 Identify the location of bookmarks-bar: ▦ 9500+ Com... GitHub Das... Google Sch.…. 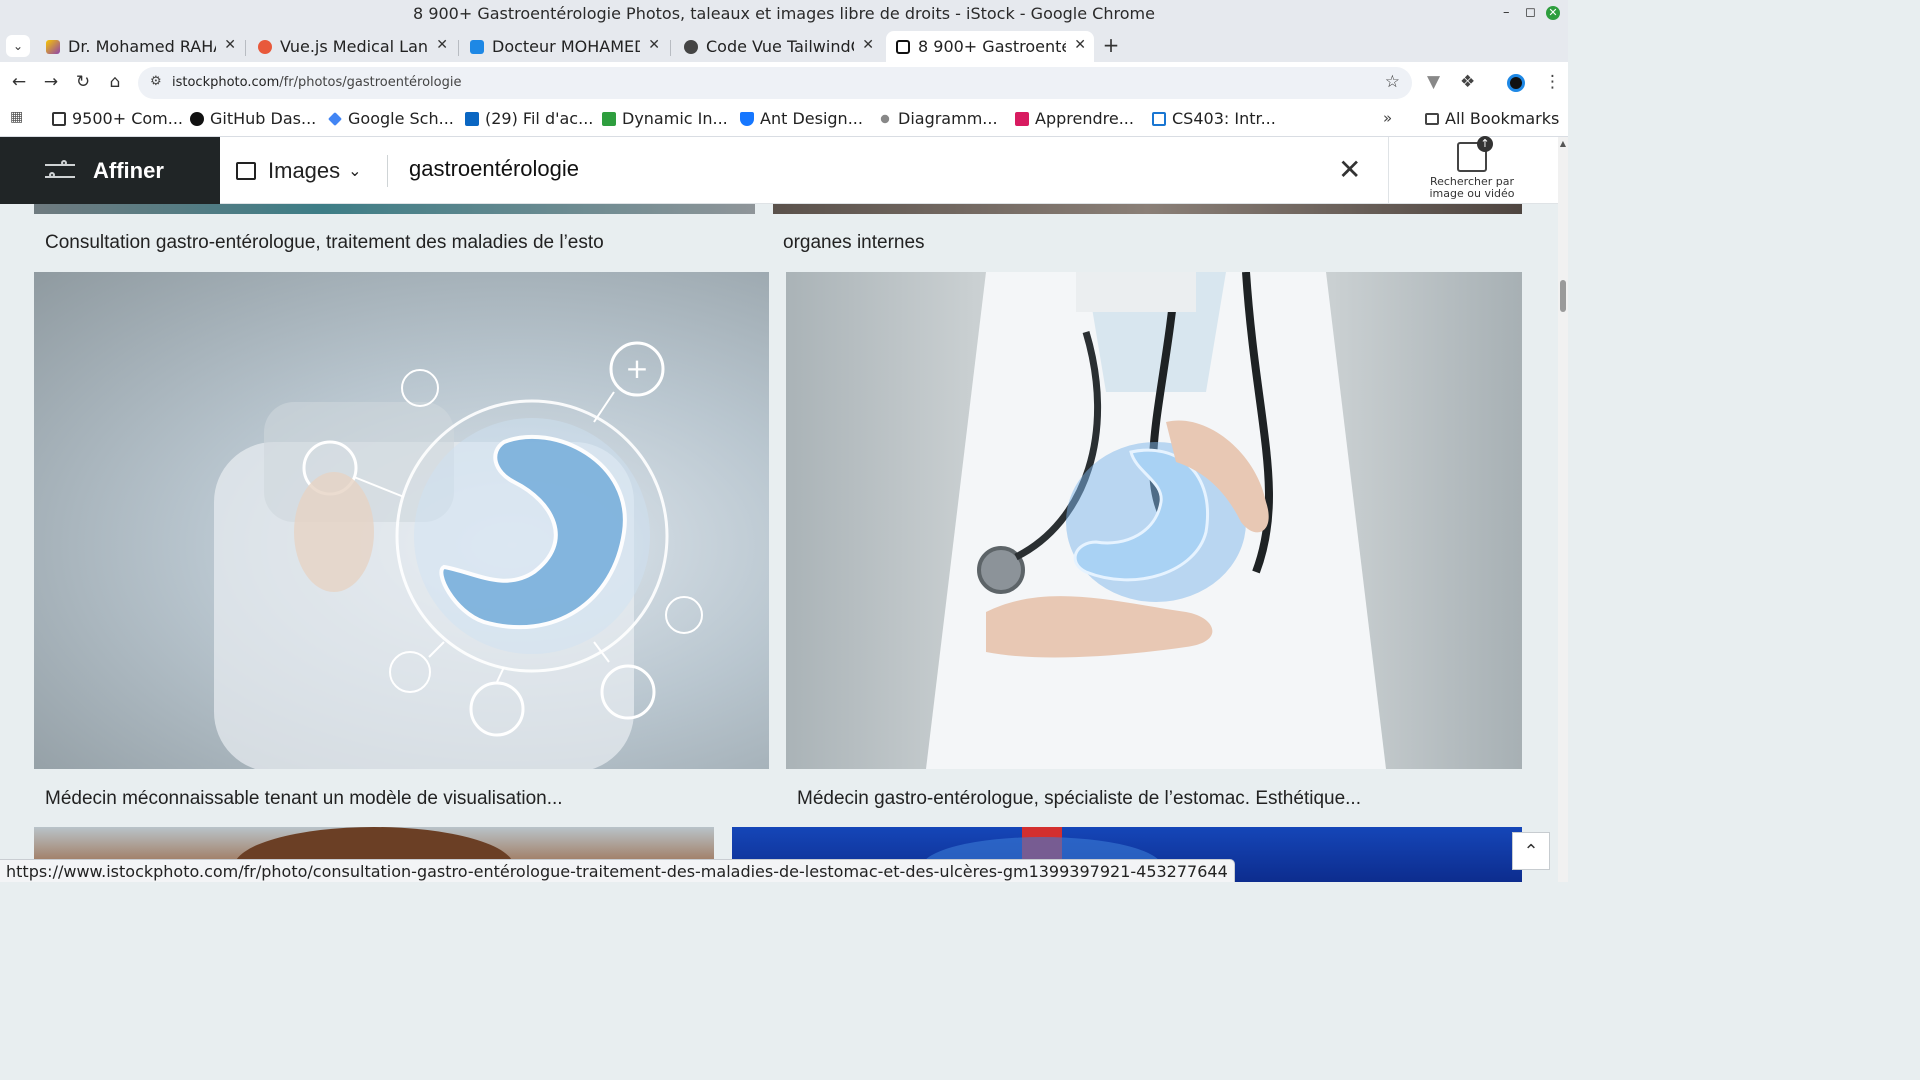
(784, 120).